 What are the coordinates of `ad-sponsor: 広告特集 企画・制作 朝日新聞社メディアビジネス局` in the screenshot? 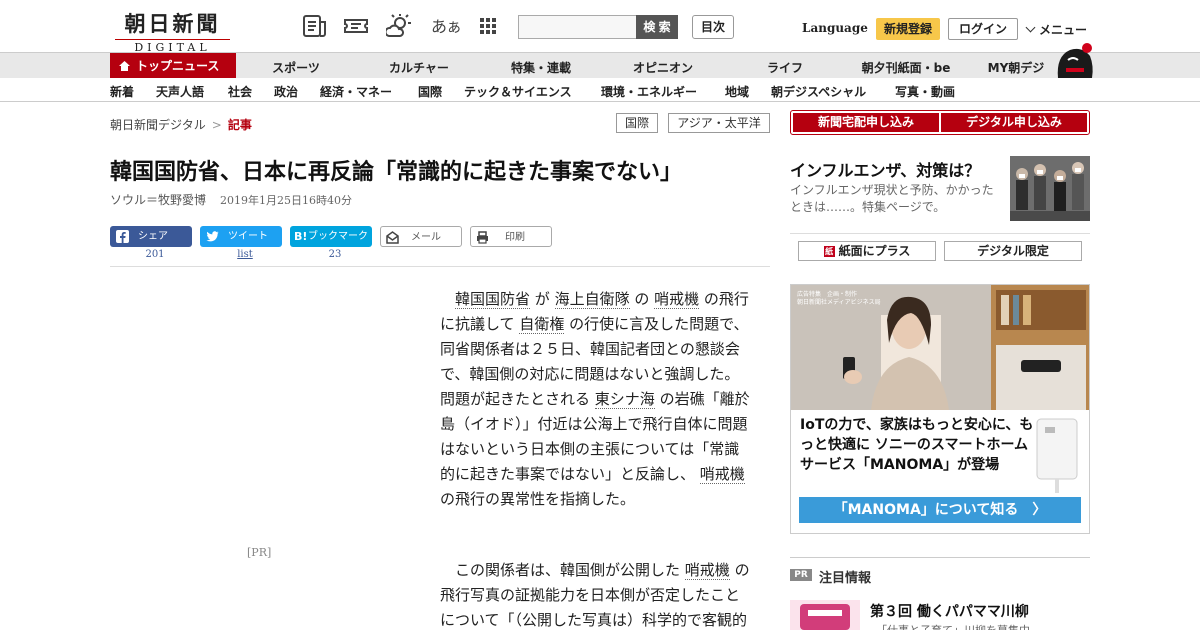 It's located at (839, 299).